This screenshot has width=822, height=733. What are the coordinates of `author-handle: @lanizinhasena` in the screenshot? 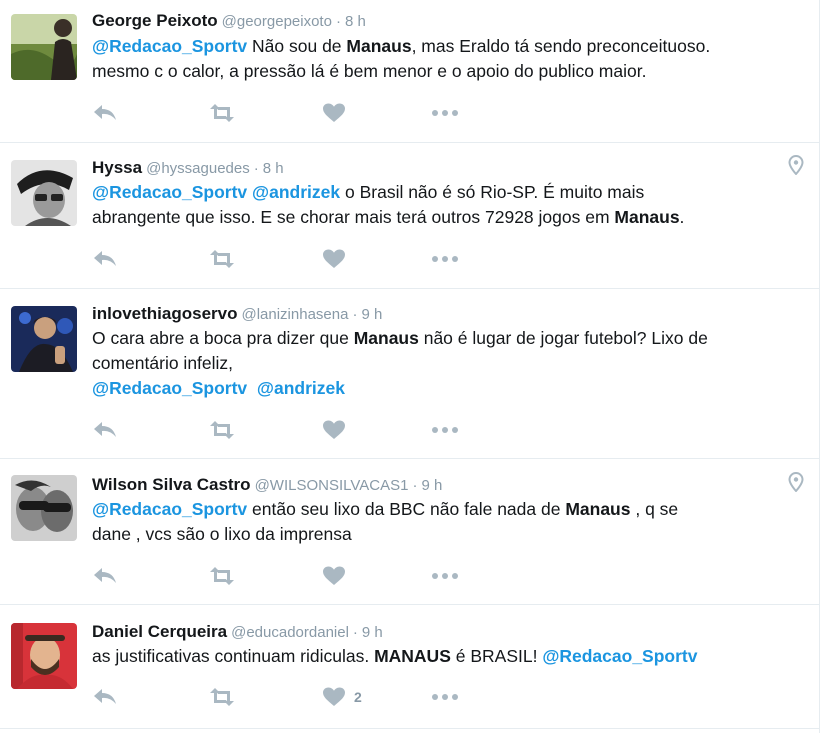 It's located at (294, 314).